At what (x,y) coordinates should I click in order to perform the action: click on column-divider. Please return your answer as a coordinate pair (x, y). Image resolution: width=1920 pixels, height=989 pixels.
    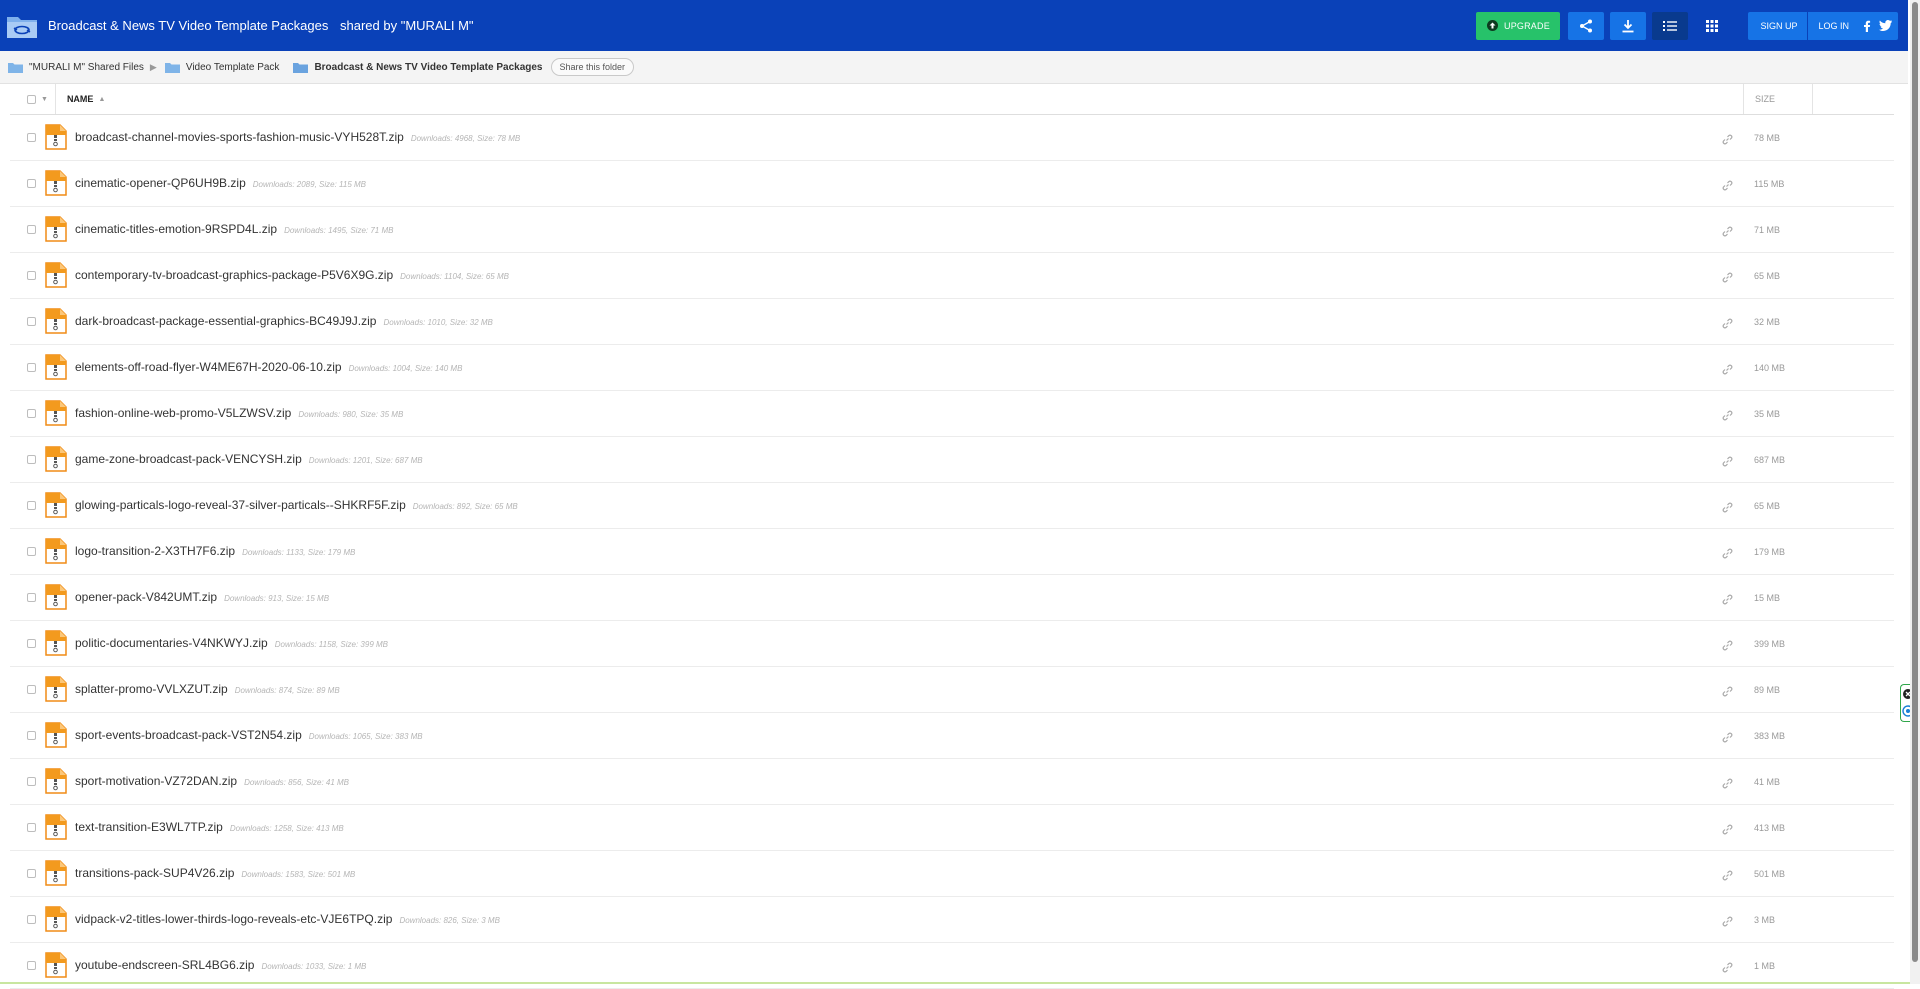
    Looking at the image, I should click on (55, 99).